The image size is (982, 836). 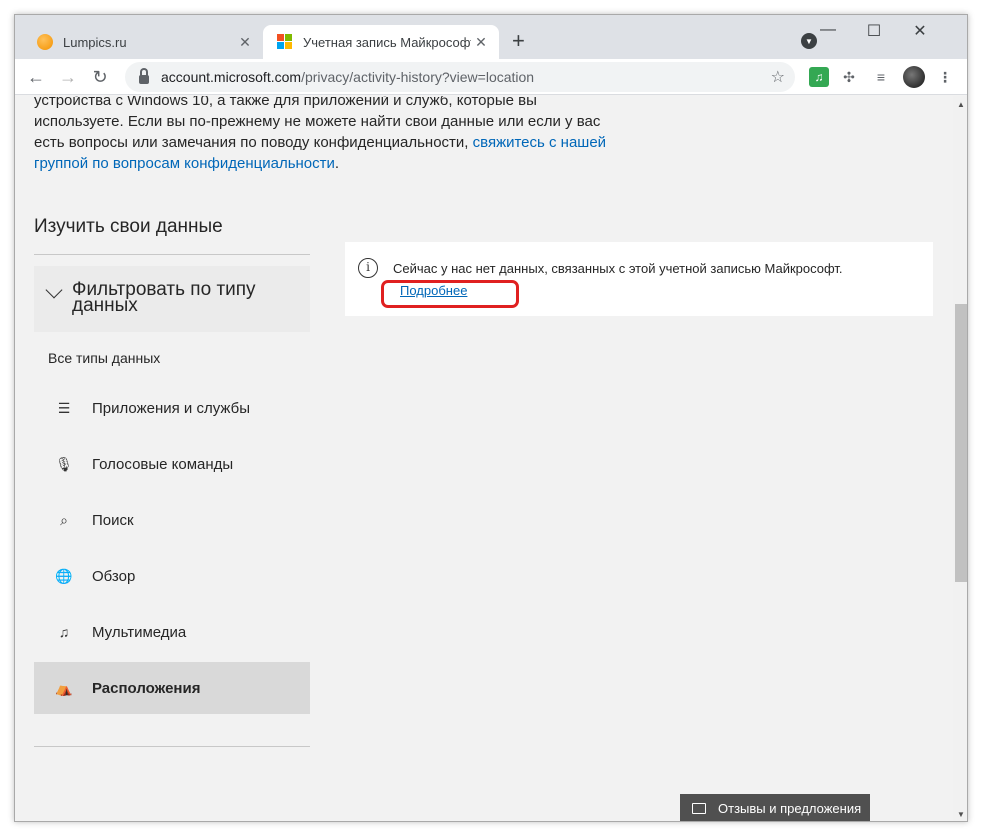 I want to click on scrollbar-thumb, so click(x=961, y=443).